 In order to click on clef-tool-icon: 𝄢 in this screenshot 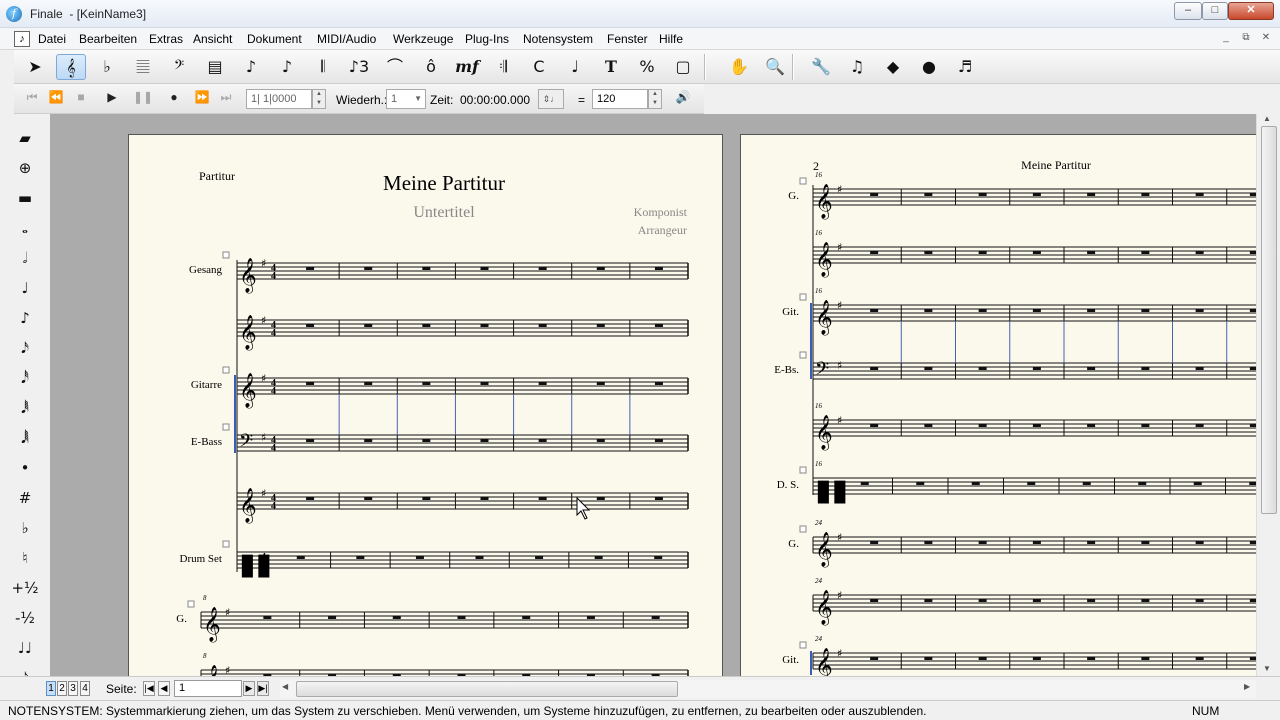, I will do `click(179, 67)`.